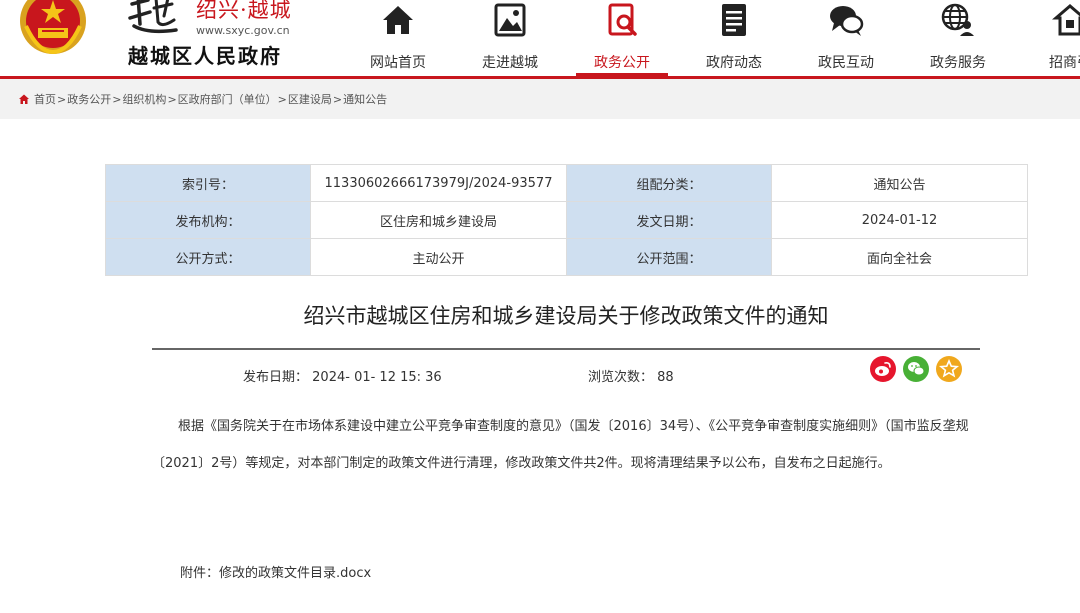 The image size is (1080, 613). I want to click on view-count-value: 88, so click(665, 377).